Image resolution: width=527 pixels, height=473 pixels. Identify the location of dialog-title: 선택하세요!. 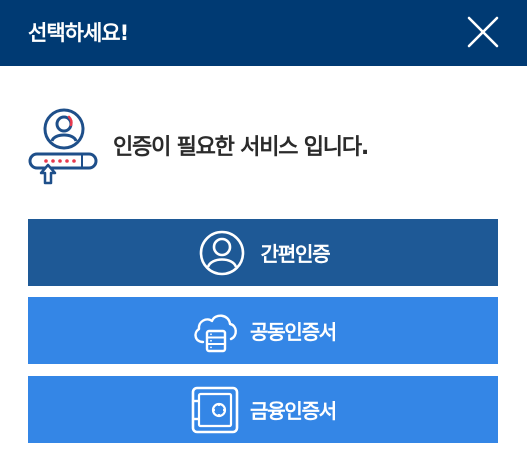
(78, 33).